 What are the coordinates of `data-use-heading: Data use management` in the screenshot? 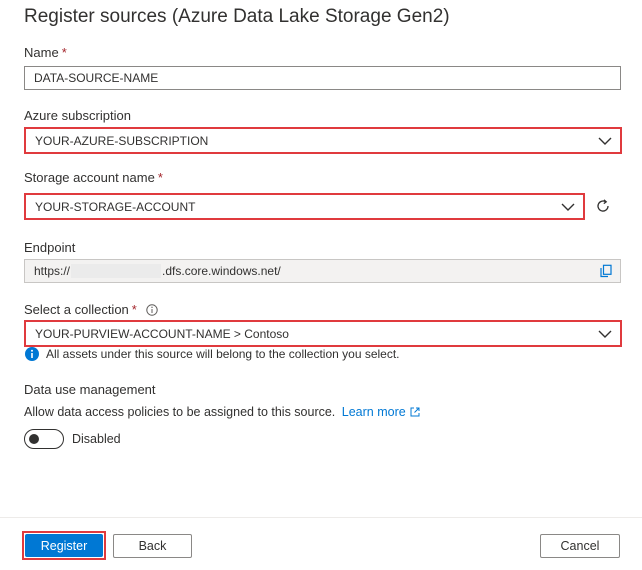 It's located at (90, 389).